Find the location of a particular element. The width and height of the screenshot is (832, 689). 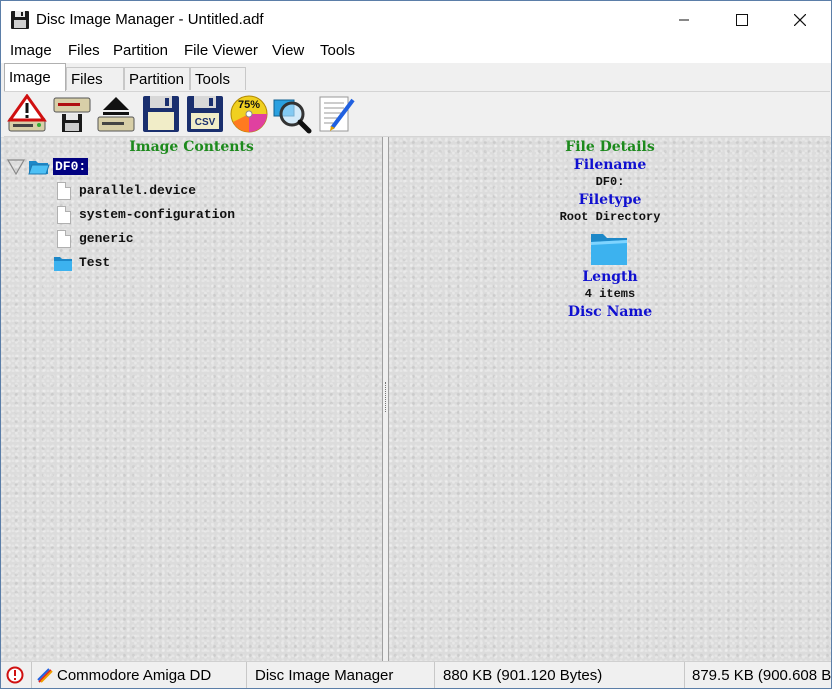

filename-value: DF0: is located at coordinates (610, 182).